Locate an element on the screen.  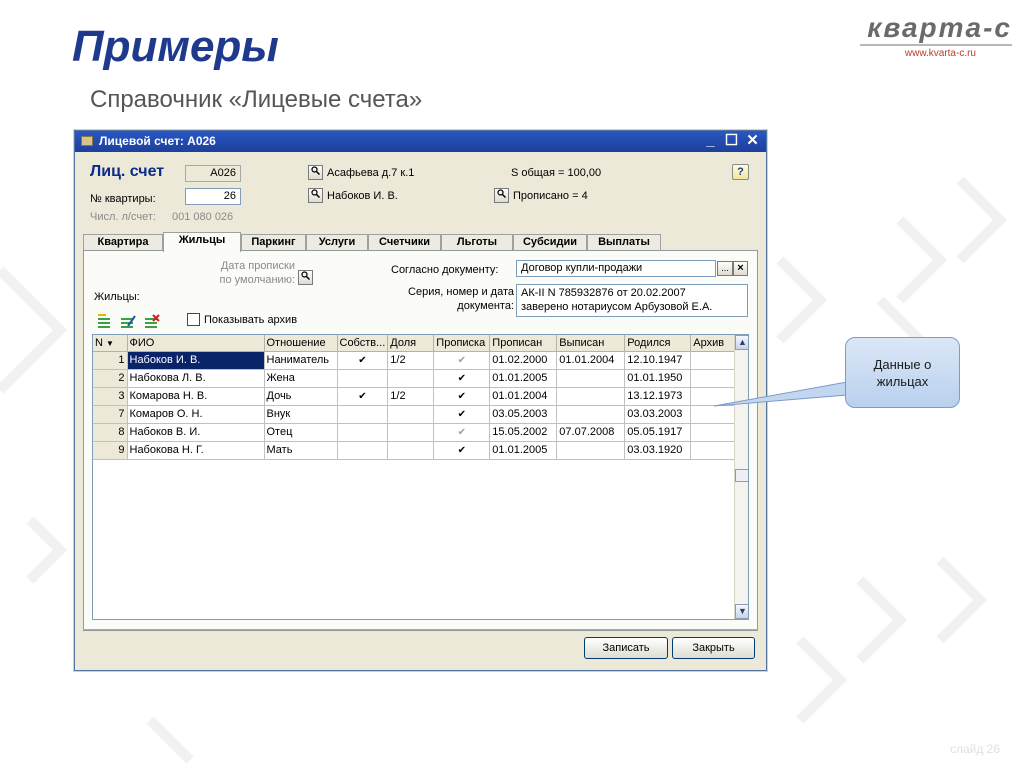
address-lookup-button is located at coordinates (315, 172).